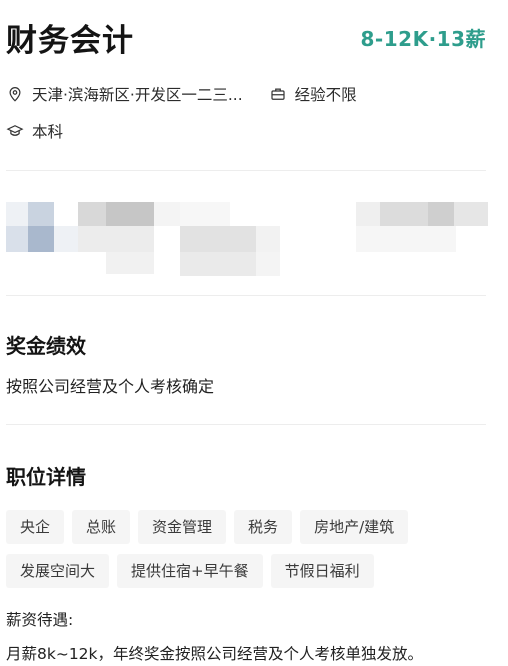 The width and height of the screenshot is (508, 666). I want to click on job-education: 本科, so click(48, 132).